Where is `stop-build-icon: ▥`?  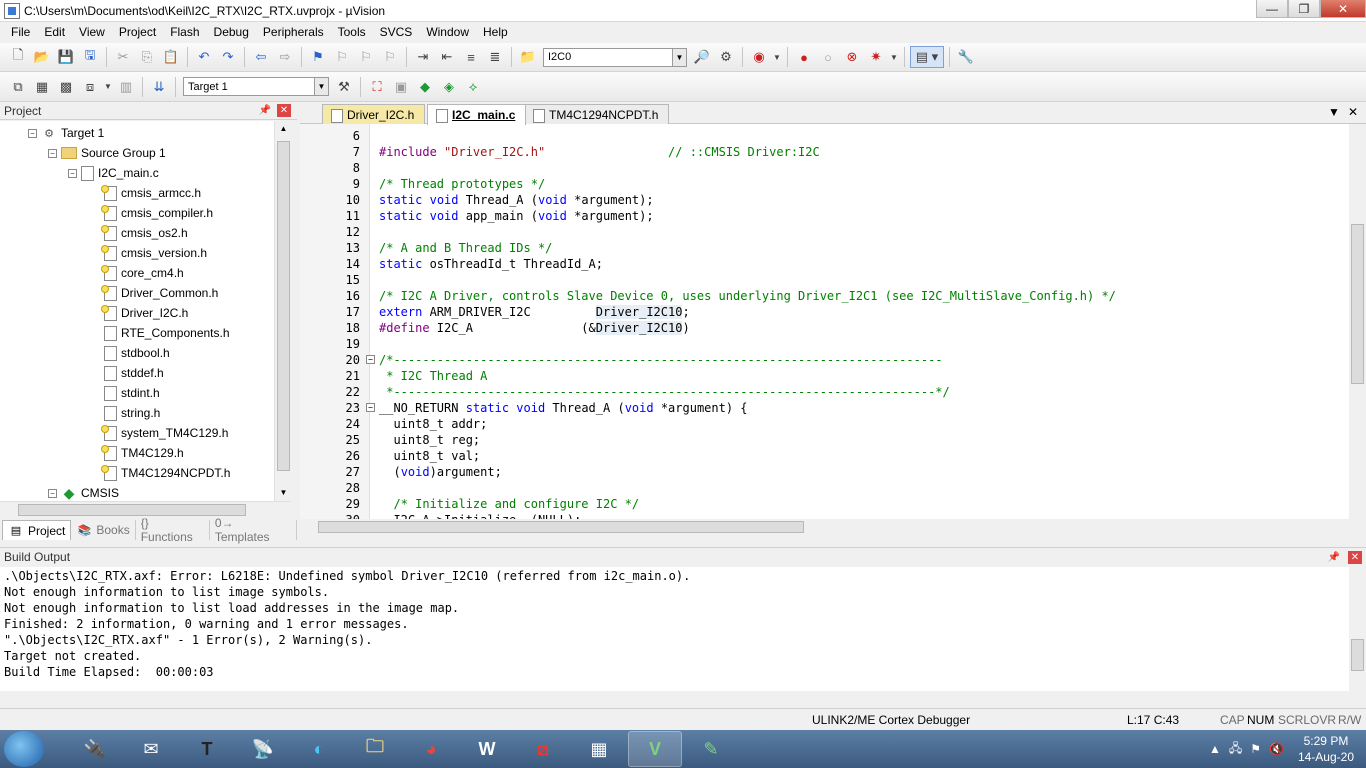 stop-build-icon: ▥ is located at coordinates (126, 87).